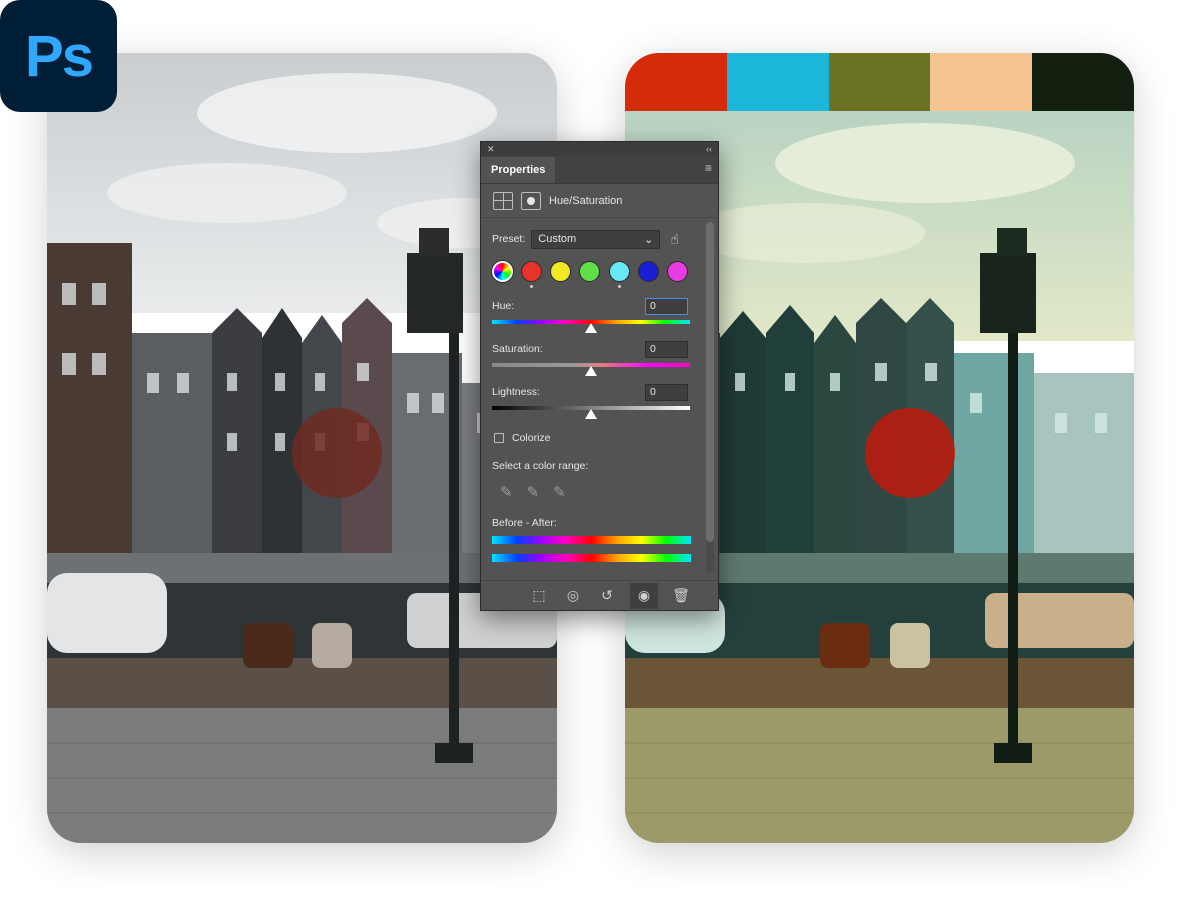  Describe the element at coordinates (666, 392) in the screenshot. I see `lightness-input: 0` at that location.